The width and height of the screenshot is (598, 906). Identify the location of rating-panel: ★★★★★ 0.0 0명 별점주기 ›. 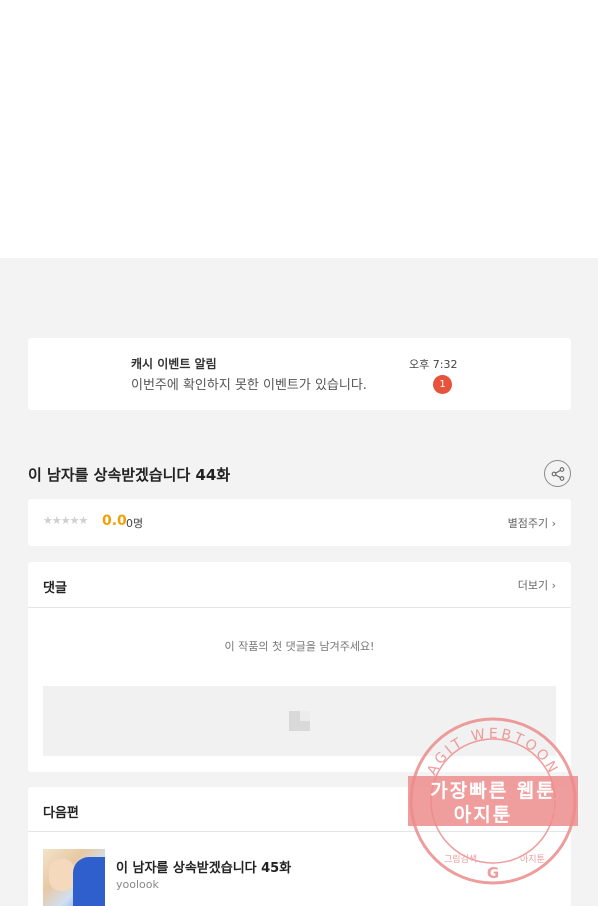
(299, 522).